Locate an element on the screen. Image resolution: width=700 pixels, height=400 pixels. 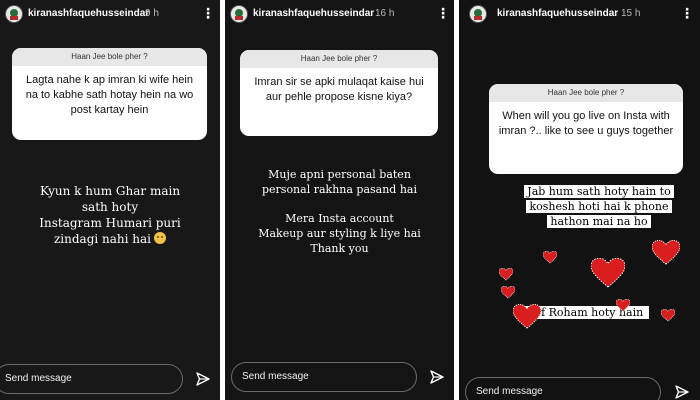
answer-line: personal rakhna pasand hai is located at coordinates (339, 189).